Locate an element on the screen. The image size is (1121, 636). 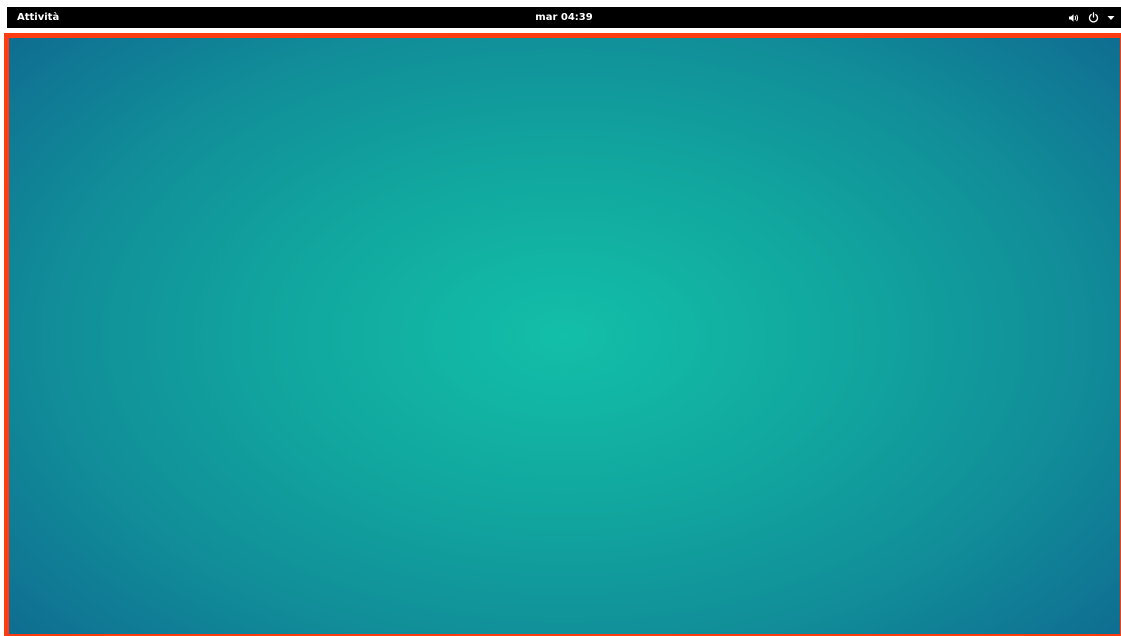
power-icon is located at coordinates (1093, 17).